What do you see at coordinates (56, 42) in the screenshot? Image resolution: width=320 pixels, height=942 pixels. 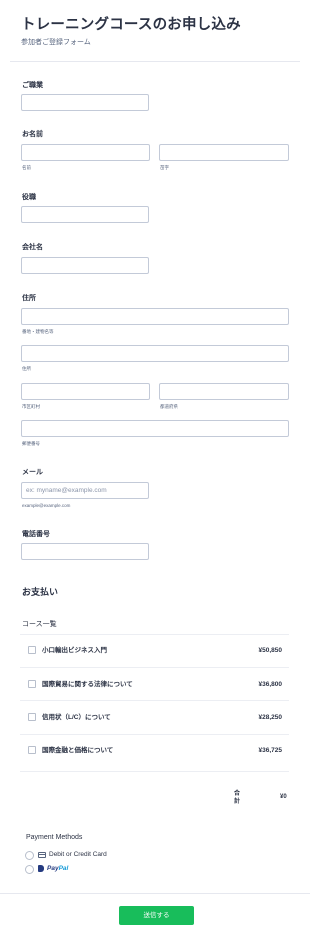 I see `form-subtitle: 参加者ご登録フォーム` at bounding box center [56, 42].